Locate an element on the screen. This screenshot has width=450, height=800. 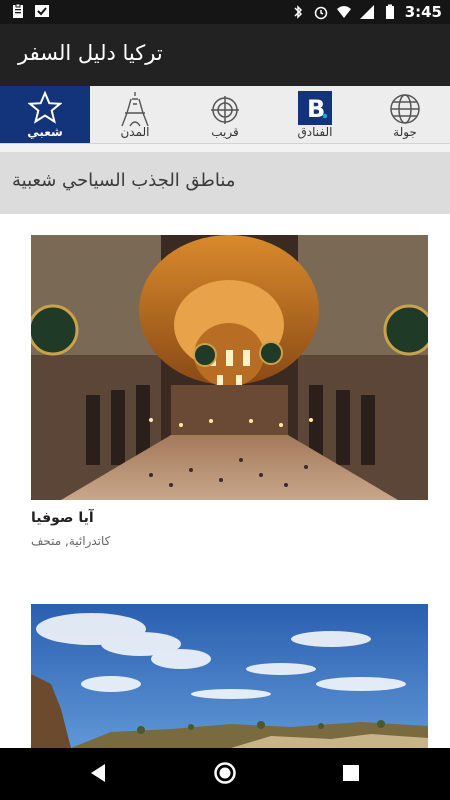
tab-tour: جولة is located at coordinates (405, 114).